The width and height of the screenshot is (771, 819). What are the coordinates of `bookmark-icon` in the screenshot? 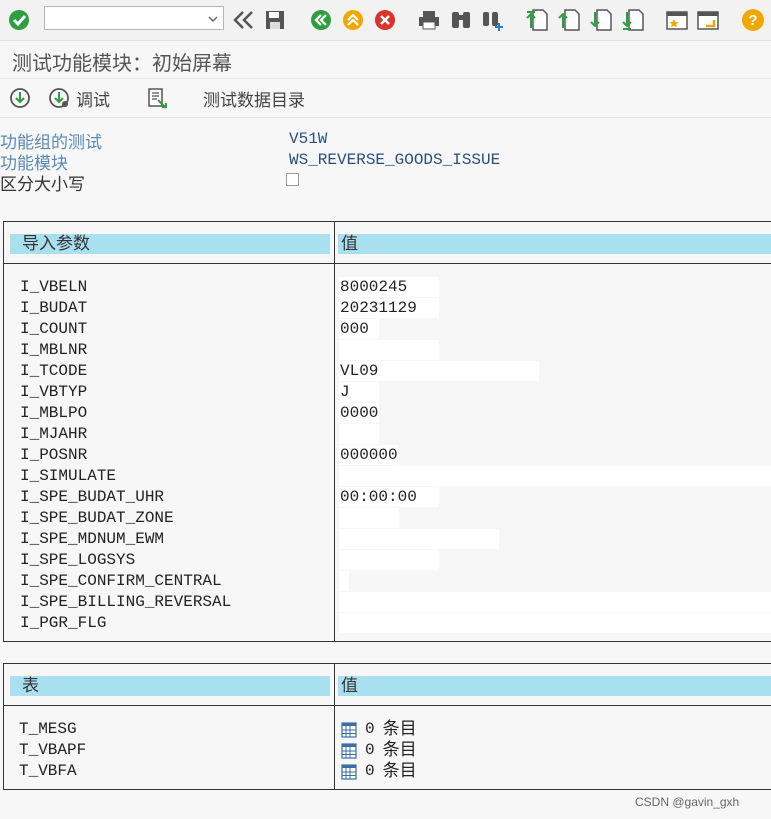 It's located at (677, 20).